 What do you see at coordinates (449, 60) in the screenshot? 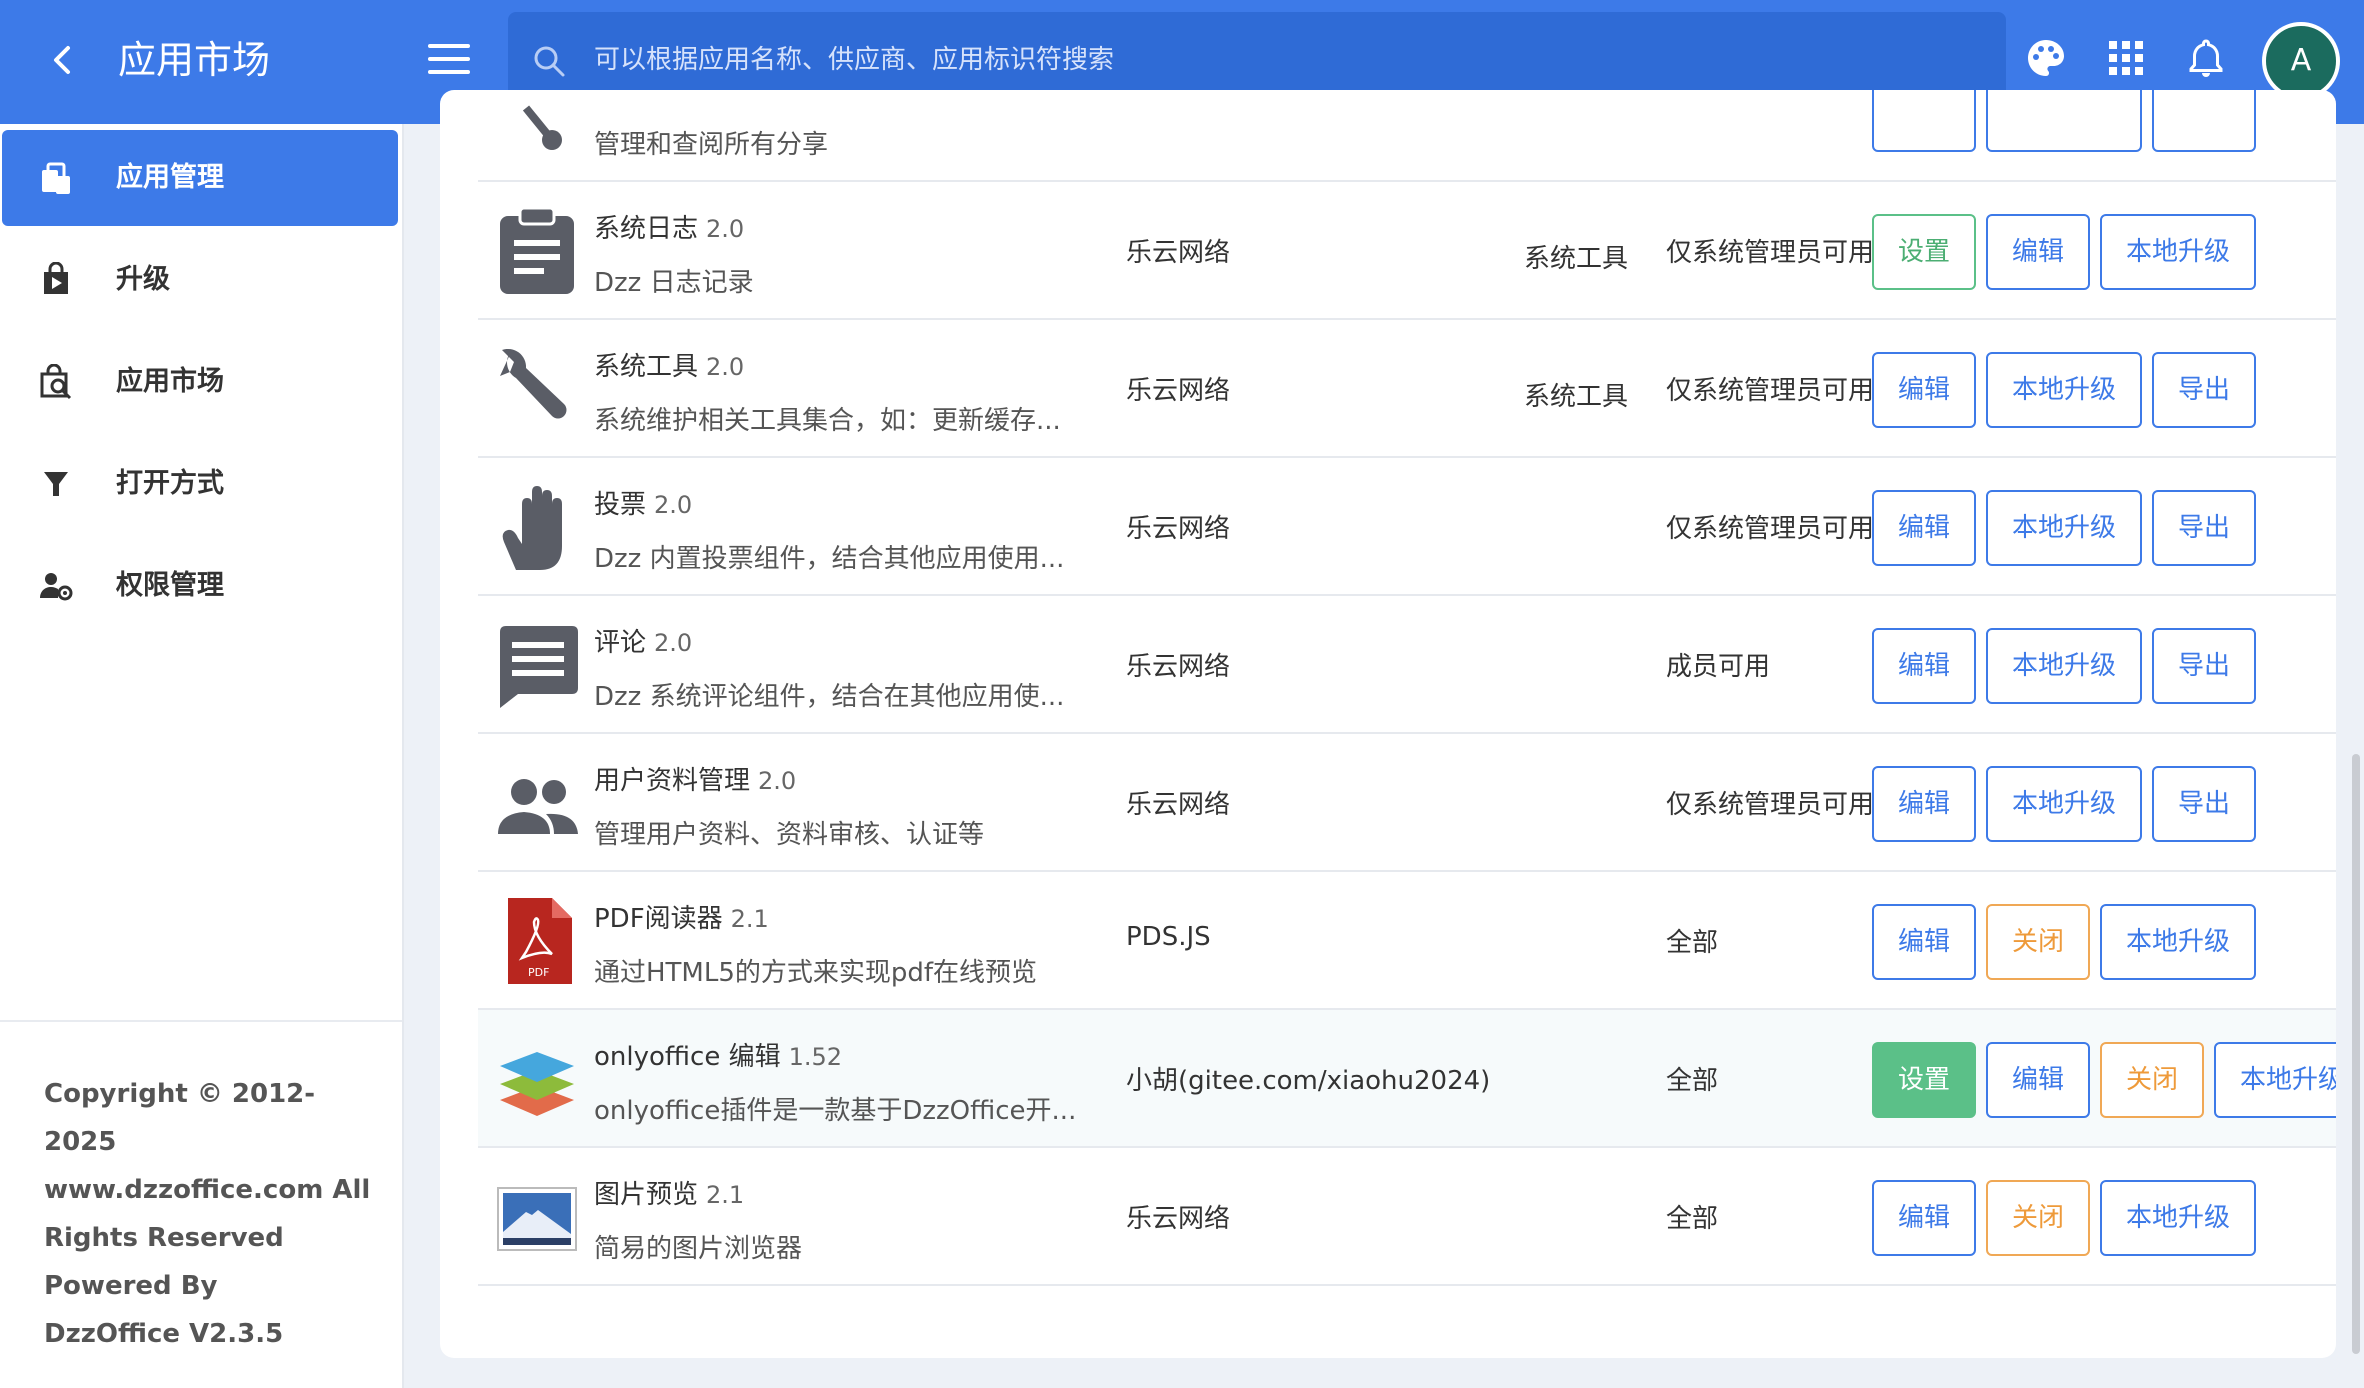
I see `hamburger-menu-icon` at bounding box center [449, 60].